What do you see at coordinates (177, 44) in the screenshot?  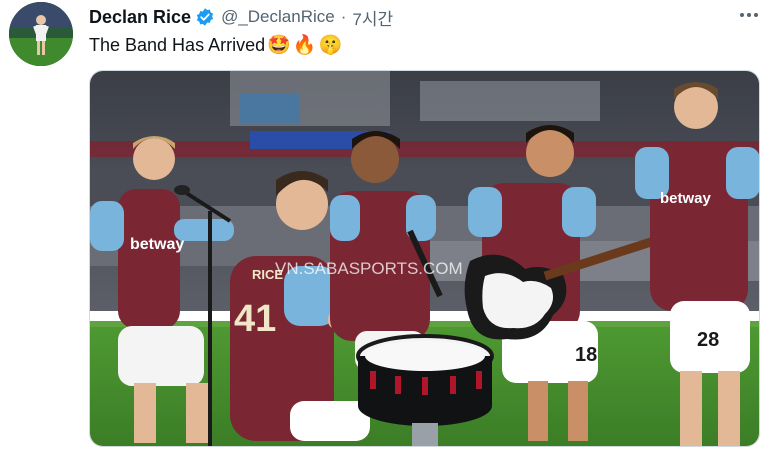 I see `tweet-text-body: The Band Has Arrived` at bounding box center [177, 44].